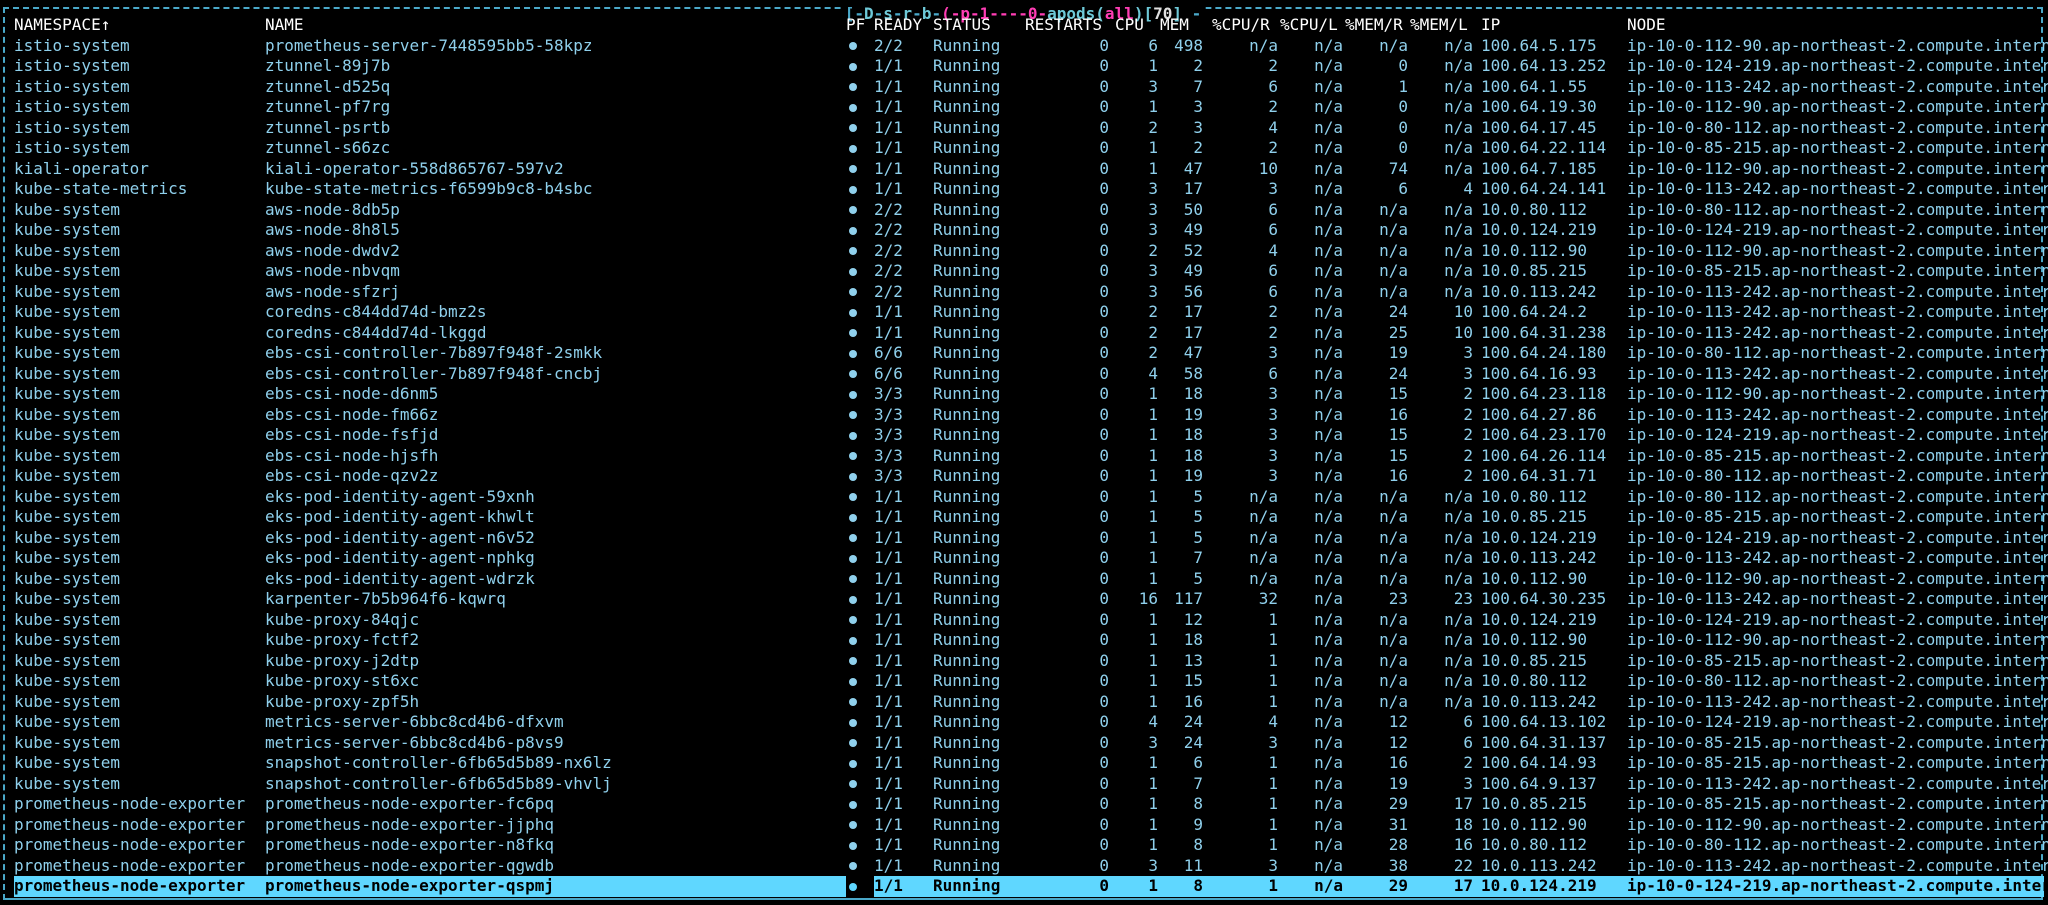 Image resolution: width=2048 pixels, height=905 pixels. I want to click on col-mem-r: %MEM/R, so click(1375, 25).